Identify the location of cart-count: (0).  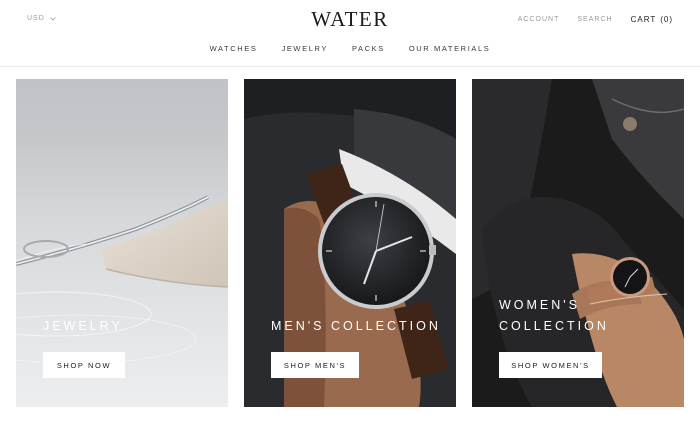
(666, 19).